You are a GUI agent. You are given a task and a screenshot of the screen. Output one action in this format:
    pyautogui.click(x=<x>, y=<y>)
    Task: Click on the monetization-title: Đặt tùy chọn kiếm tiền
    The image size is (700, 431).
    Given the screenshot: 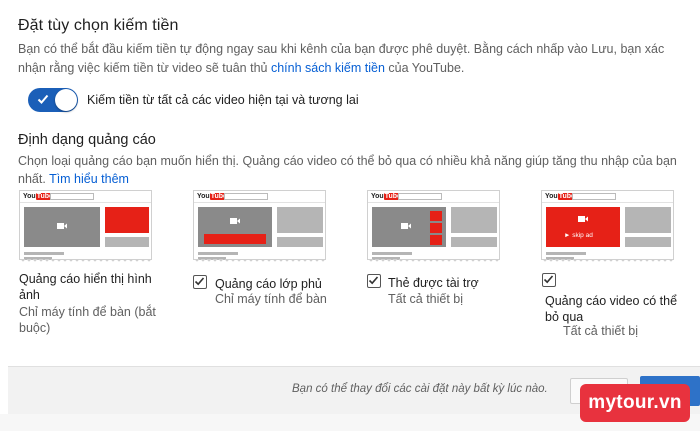 What is the action you would take?
    pyautogui.click(x=98, y=25)
    